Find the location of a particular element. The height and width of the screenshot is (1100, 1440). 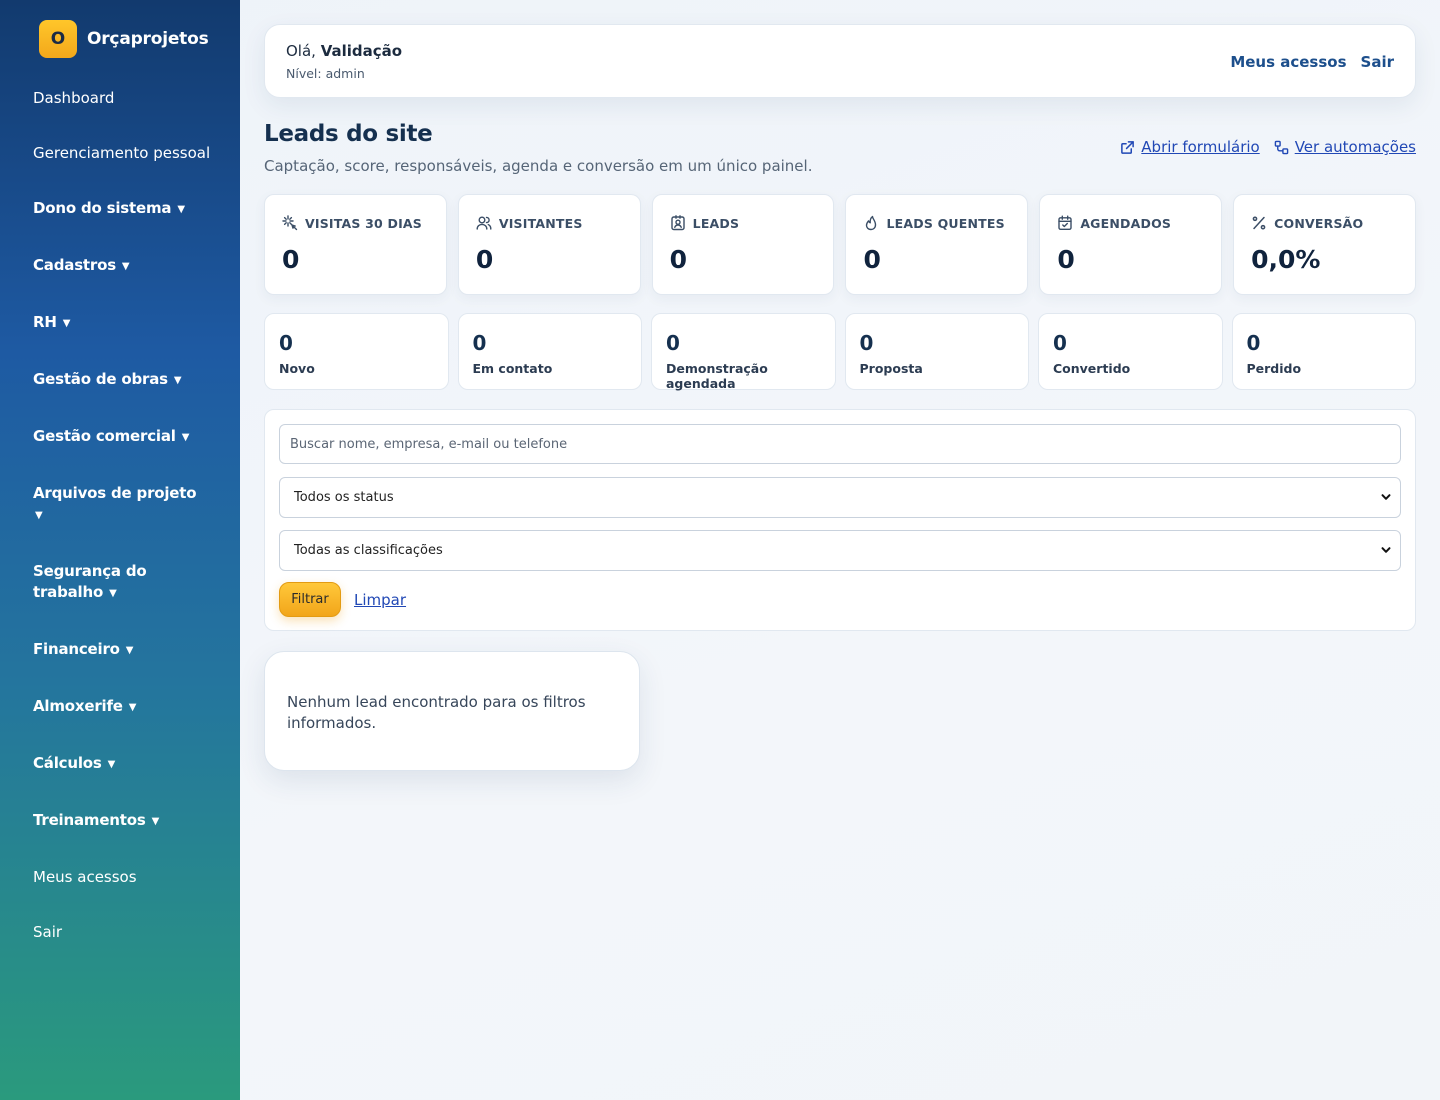

search-input is located at coordinates (840, 444).